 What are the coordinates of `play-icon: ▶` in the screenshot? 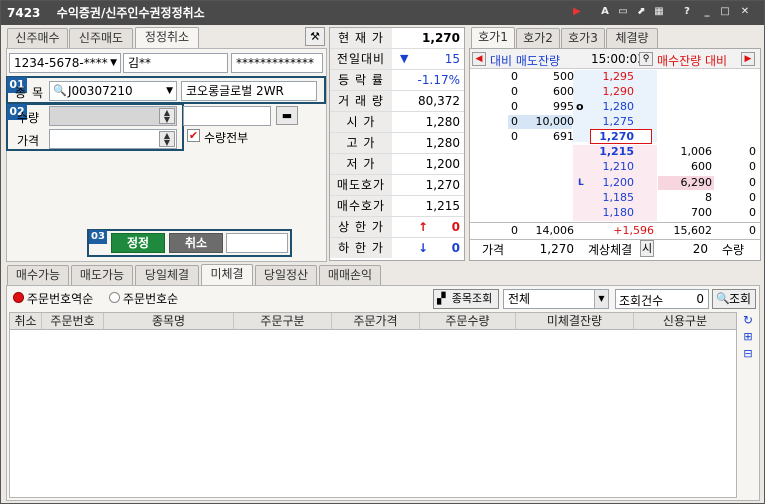 It's located at (577, 12).